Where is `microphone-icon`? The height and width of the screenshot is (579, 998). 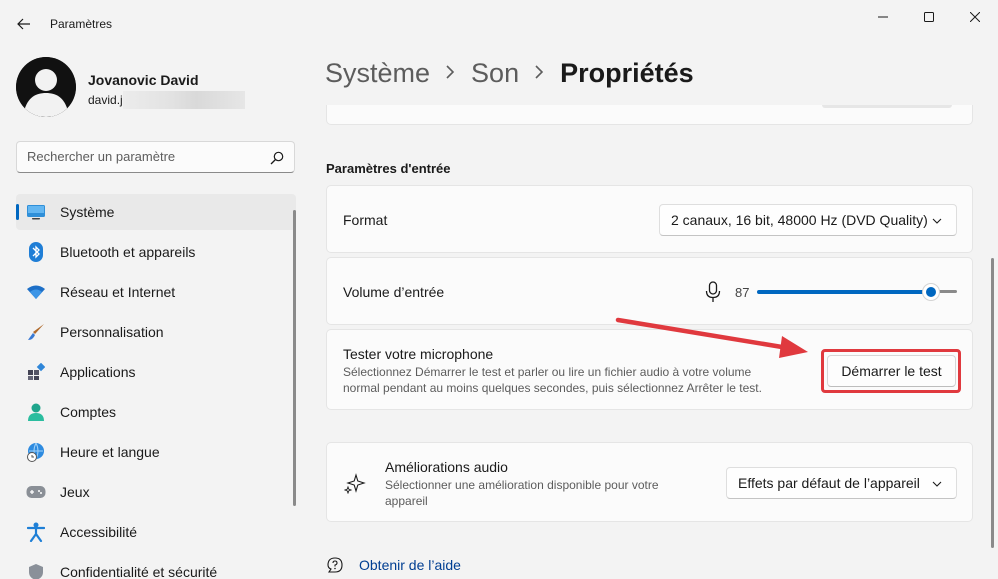
microphone-icon is located at coordinates (713, 291).